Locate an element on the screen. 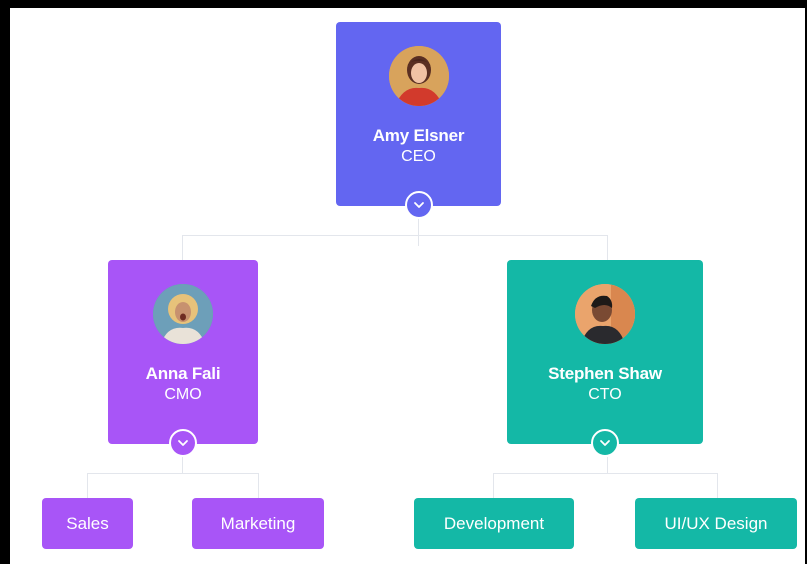 The height and width of the screenshot is (564, 807). cmo-title: CMO is located at coordinates (183, 394).